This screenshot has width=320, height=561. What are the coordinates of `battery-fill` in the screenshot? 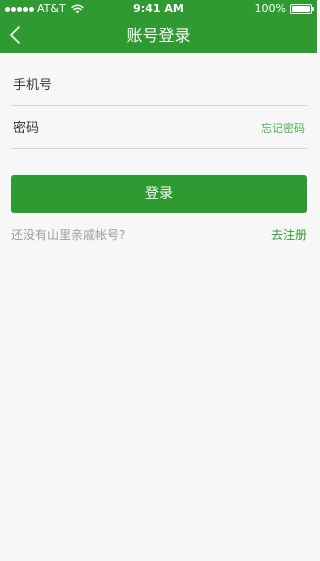 It's located at (301, 9).